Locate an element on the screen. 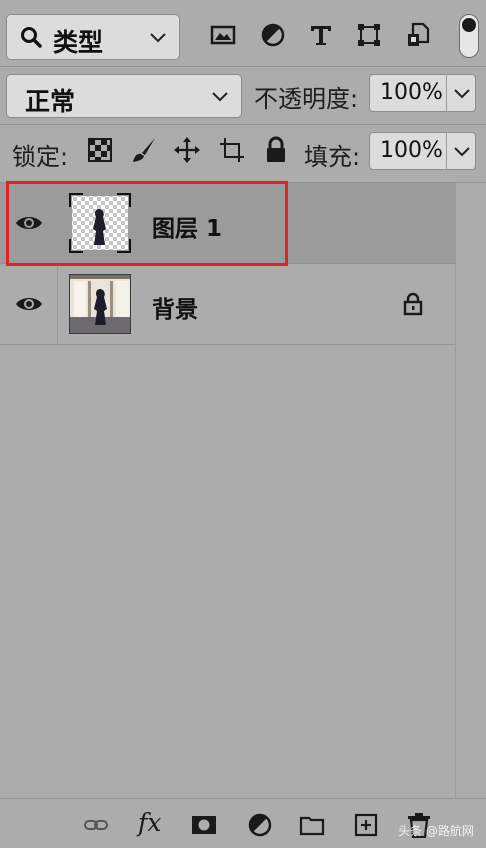 The height and width of the screenshot is (848, 486). filter-pixel-layers-button is located at coordinates (223, 35).